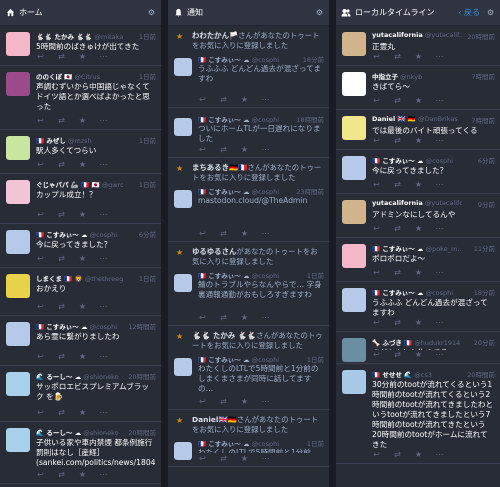 The height and width of the screenshot is (487, 500). Describe the element at coordinates (80, 199) in the screenshot. I see `status-item: ぐじゃパパ 🦾 🇫🇷 🇯🇵 @gwrodj 1日前カップル成立！？ ↩ ⇄ ★ ⋯` at that location.